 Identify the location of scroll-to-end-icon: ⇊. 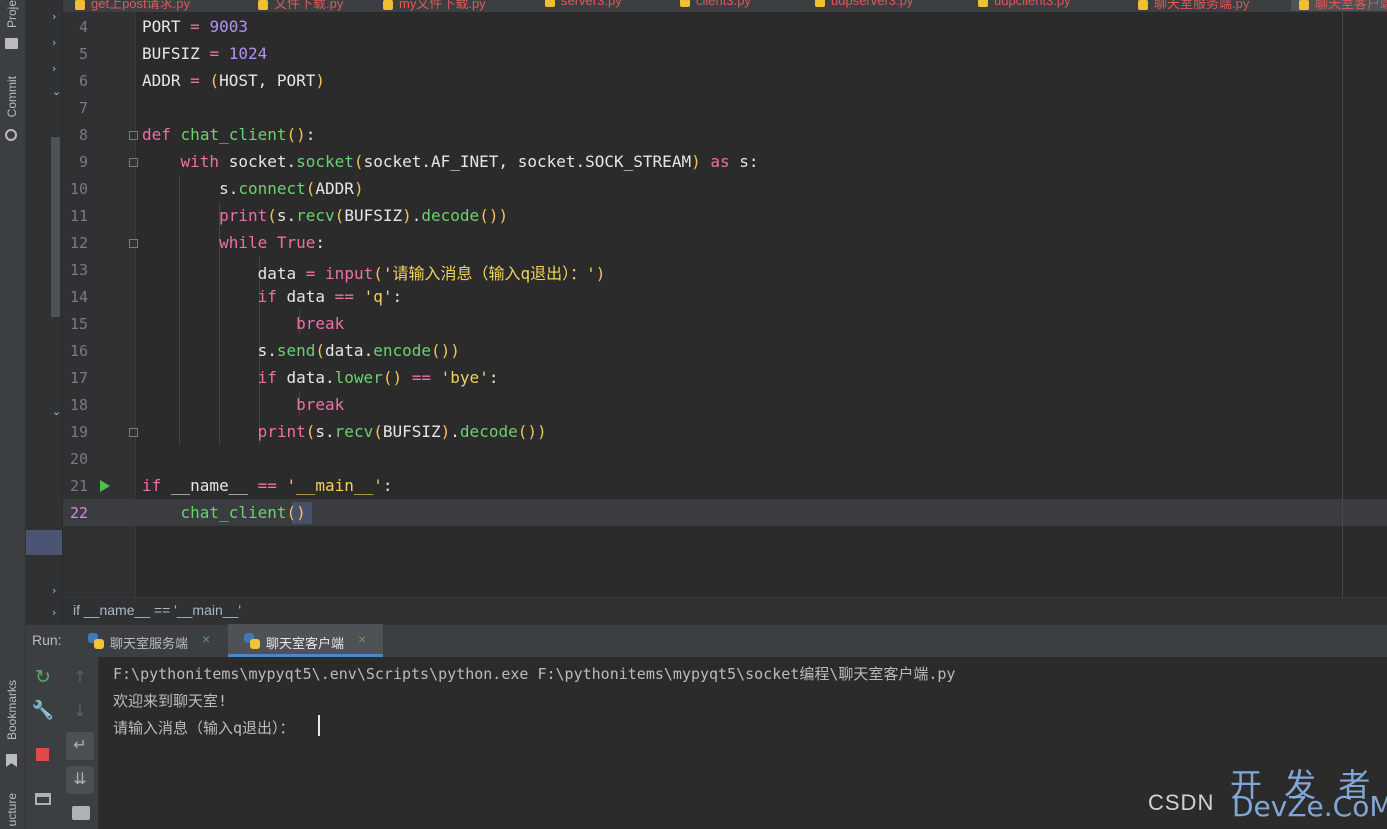
(80, 778).